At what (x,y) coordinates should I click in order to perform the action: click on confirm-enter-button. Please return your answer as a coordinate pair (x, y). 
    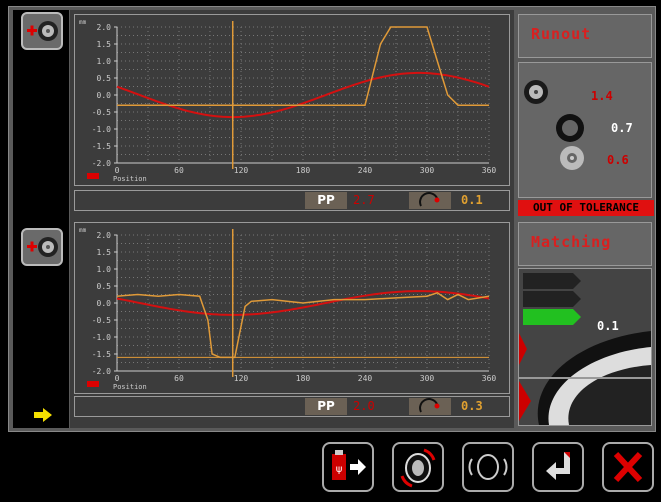
    Looking at the image, I should click on (558, 467).